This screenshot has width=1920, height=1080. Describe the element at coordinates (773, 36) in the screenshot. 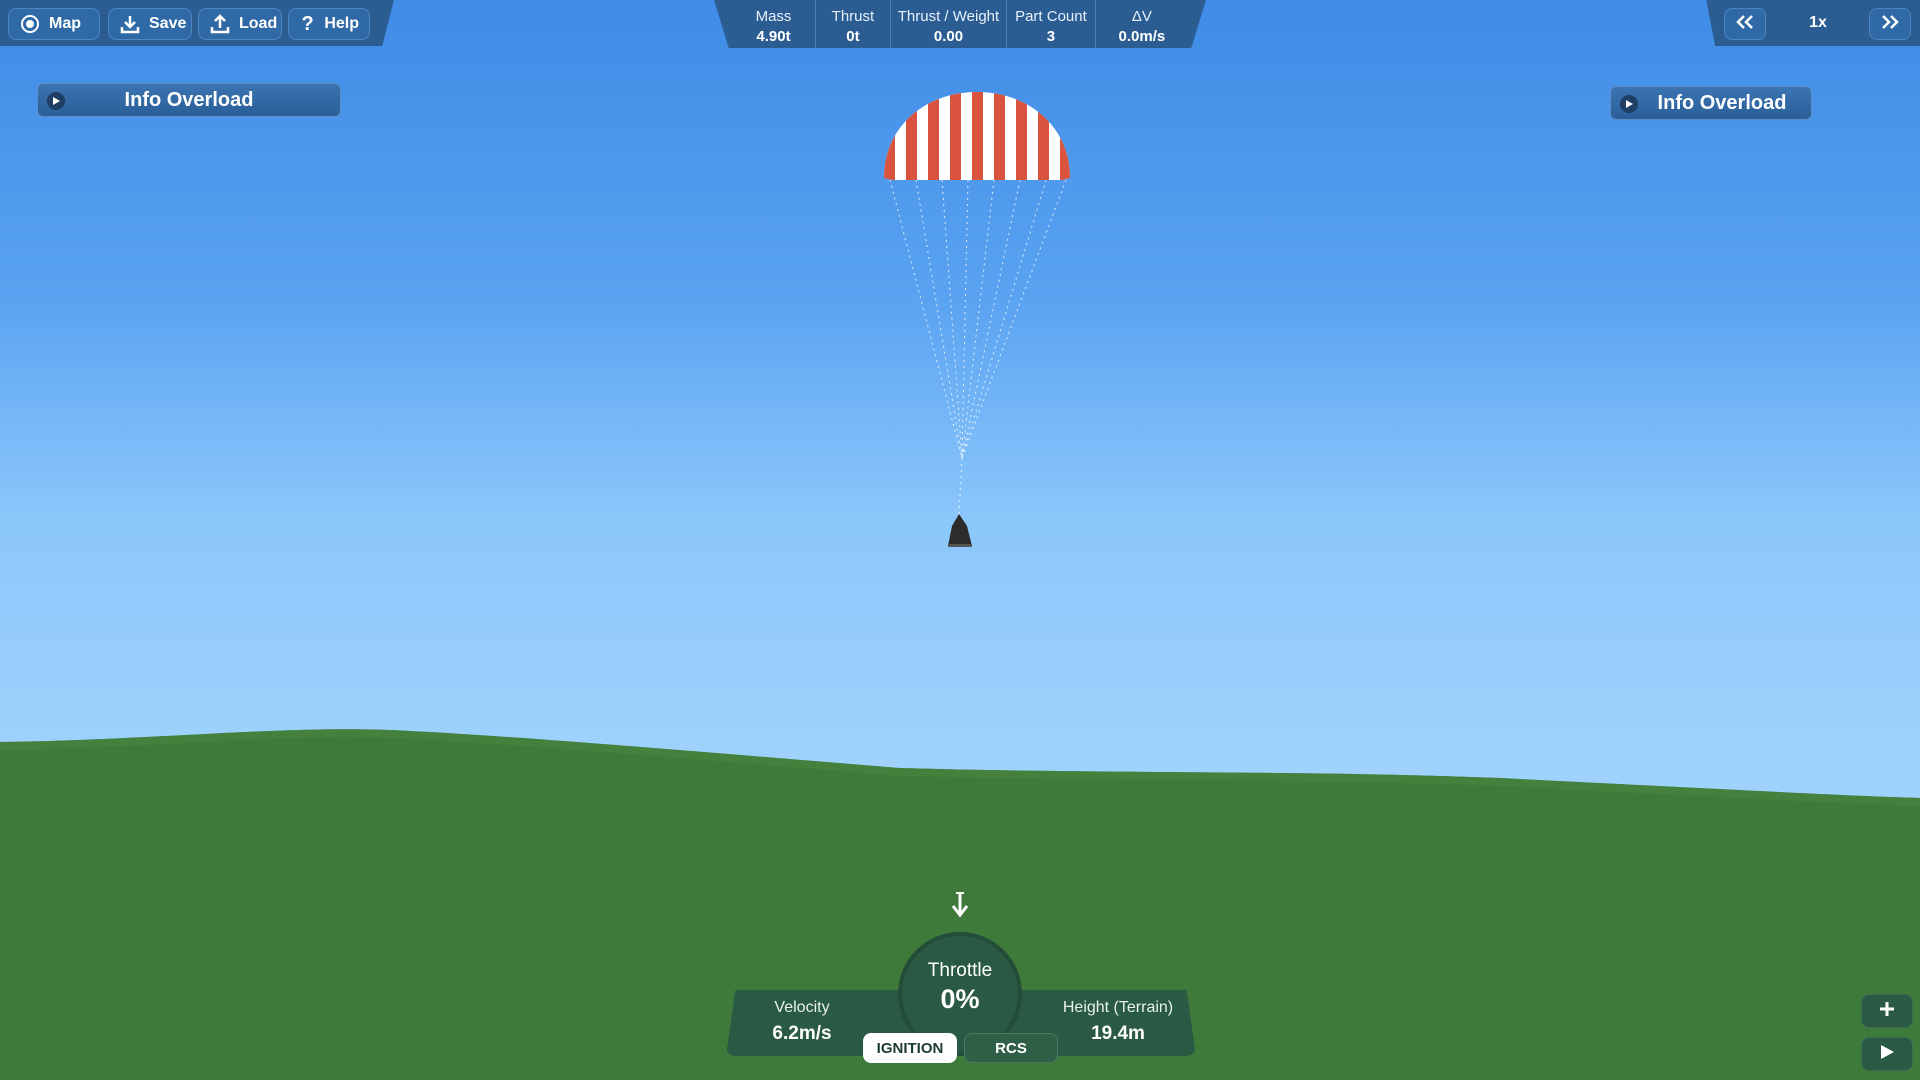

I see `stat-mass-value: 4.90t` at that location.